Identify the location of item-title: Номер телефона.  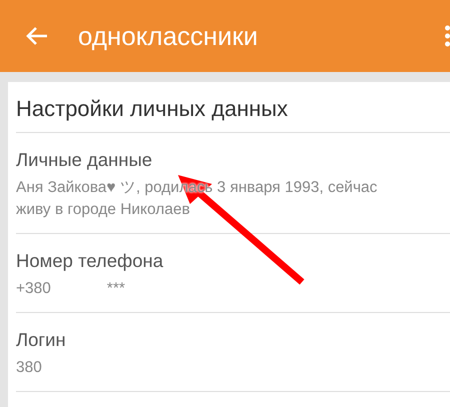
(90, 261).